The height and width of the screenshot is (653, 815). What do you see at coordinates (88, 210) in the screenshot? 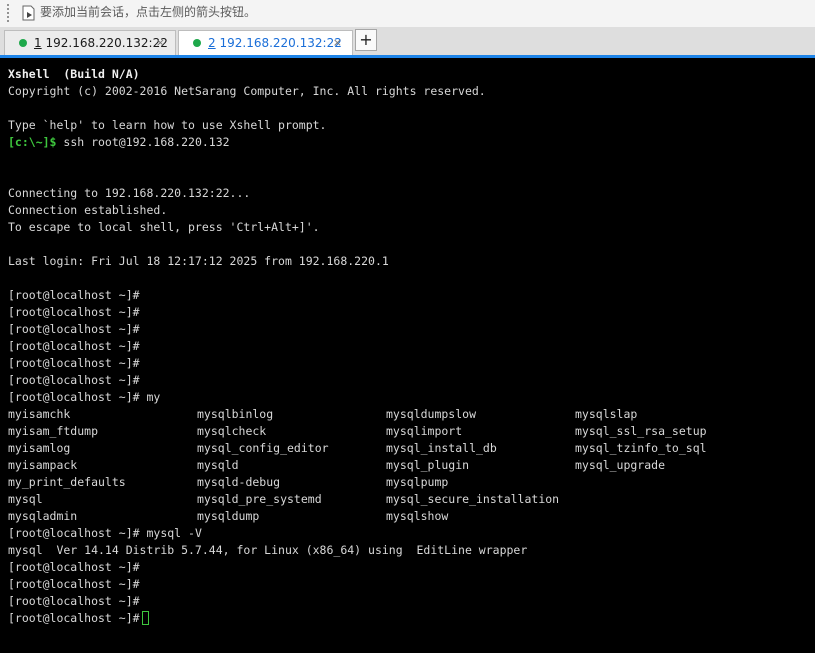
I see `terminal-line: Connection established.` at bounding box center [88, 210].